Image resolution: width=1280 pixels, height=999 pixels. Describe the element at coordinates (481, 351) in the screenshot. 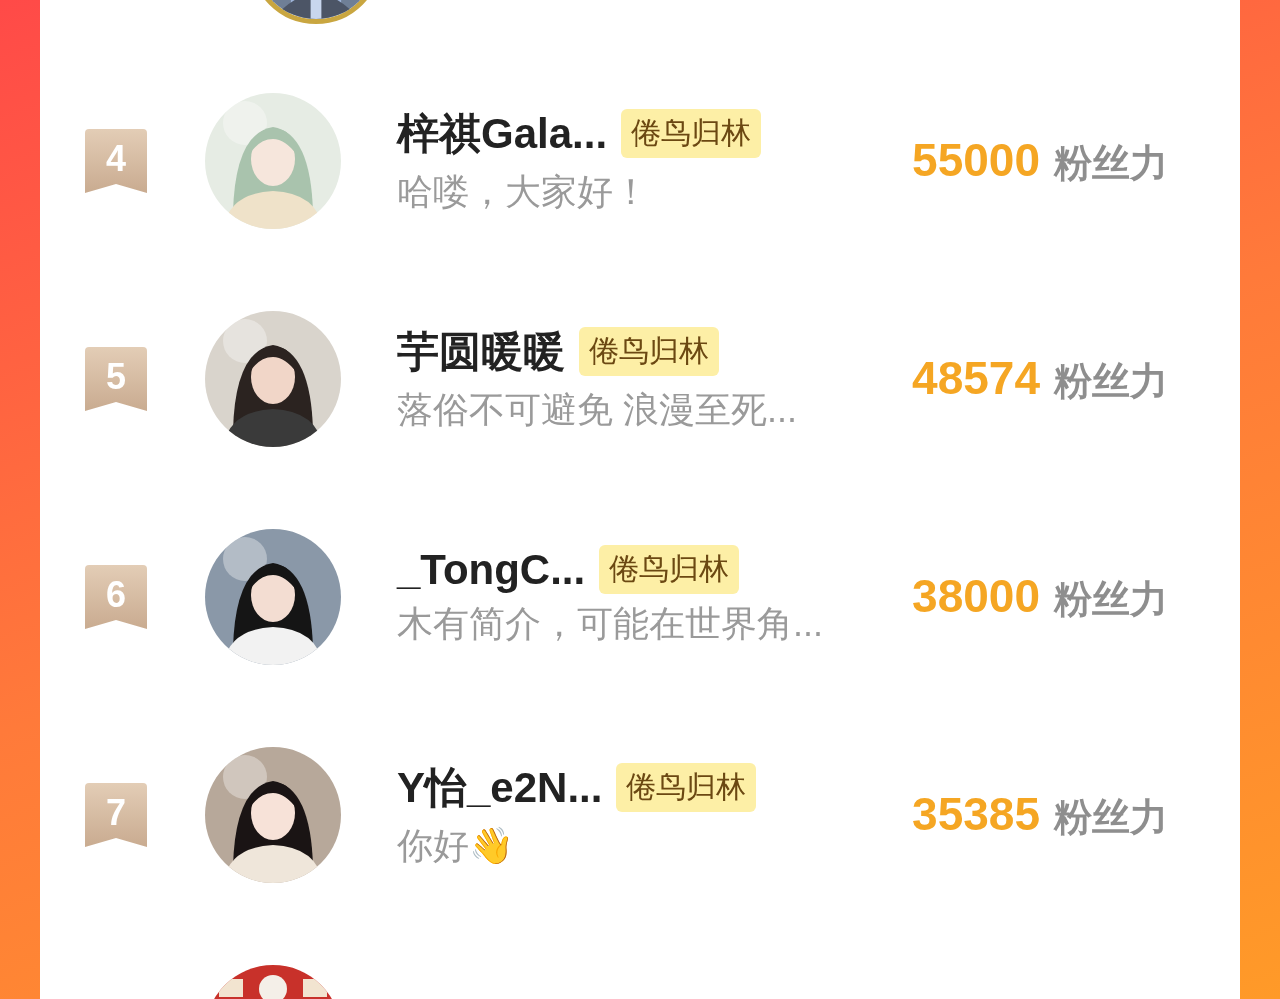

I see `user-name: 芋圆暖暖` at that location.